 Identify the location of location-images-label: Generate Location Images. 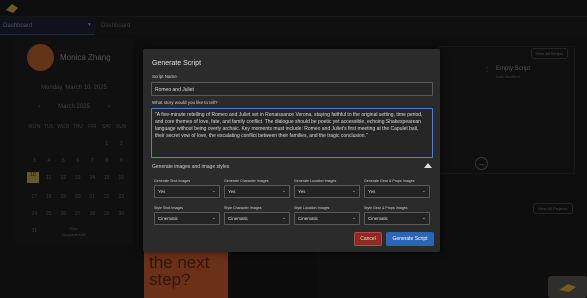
(315, 181).